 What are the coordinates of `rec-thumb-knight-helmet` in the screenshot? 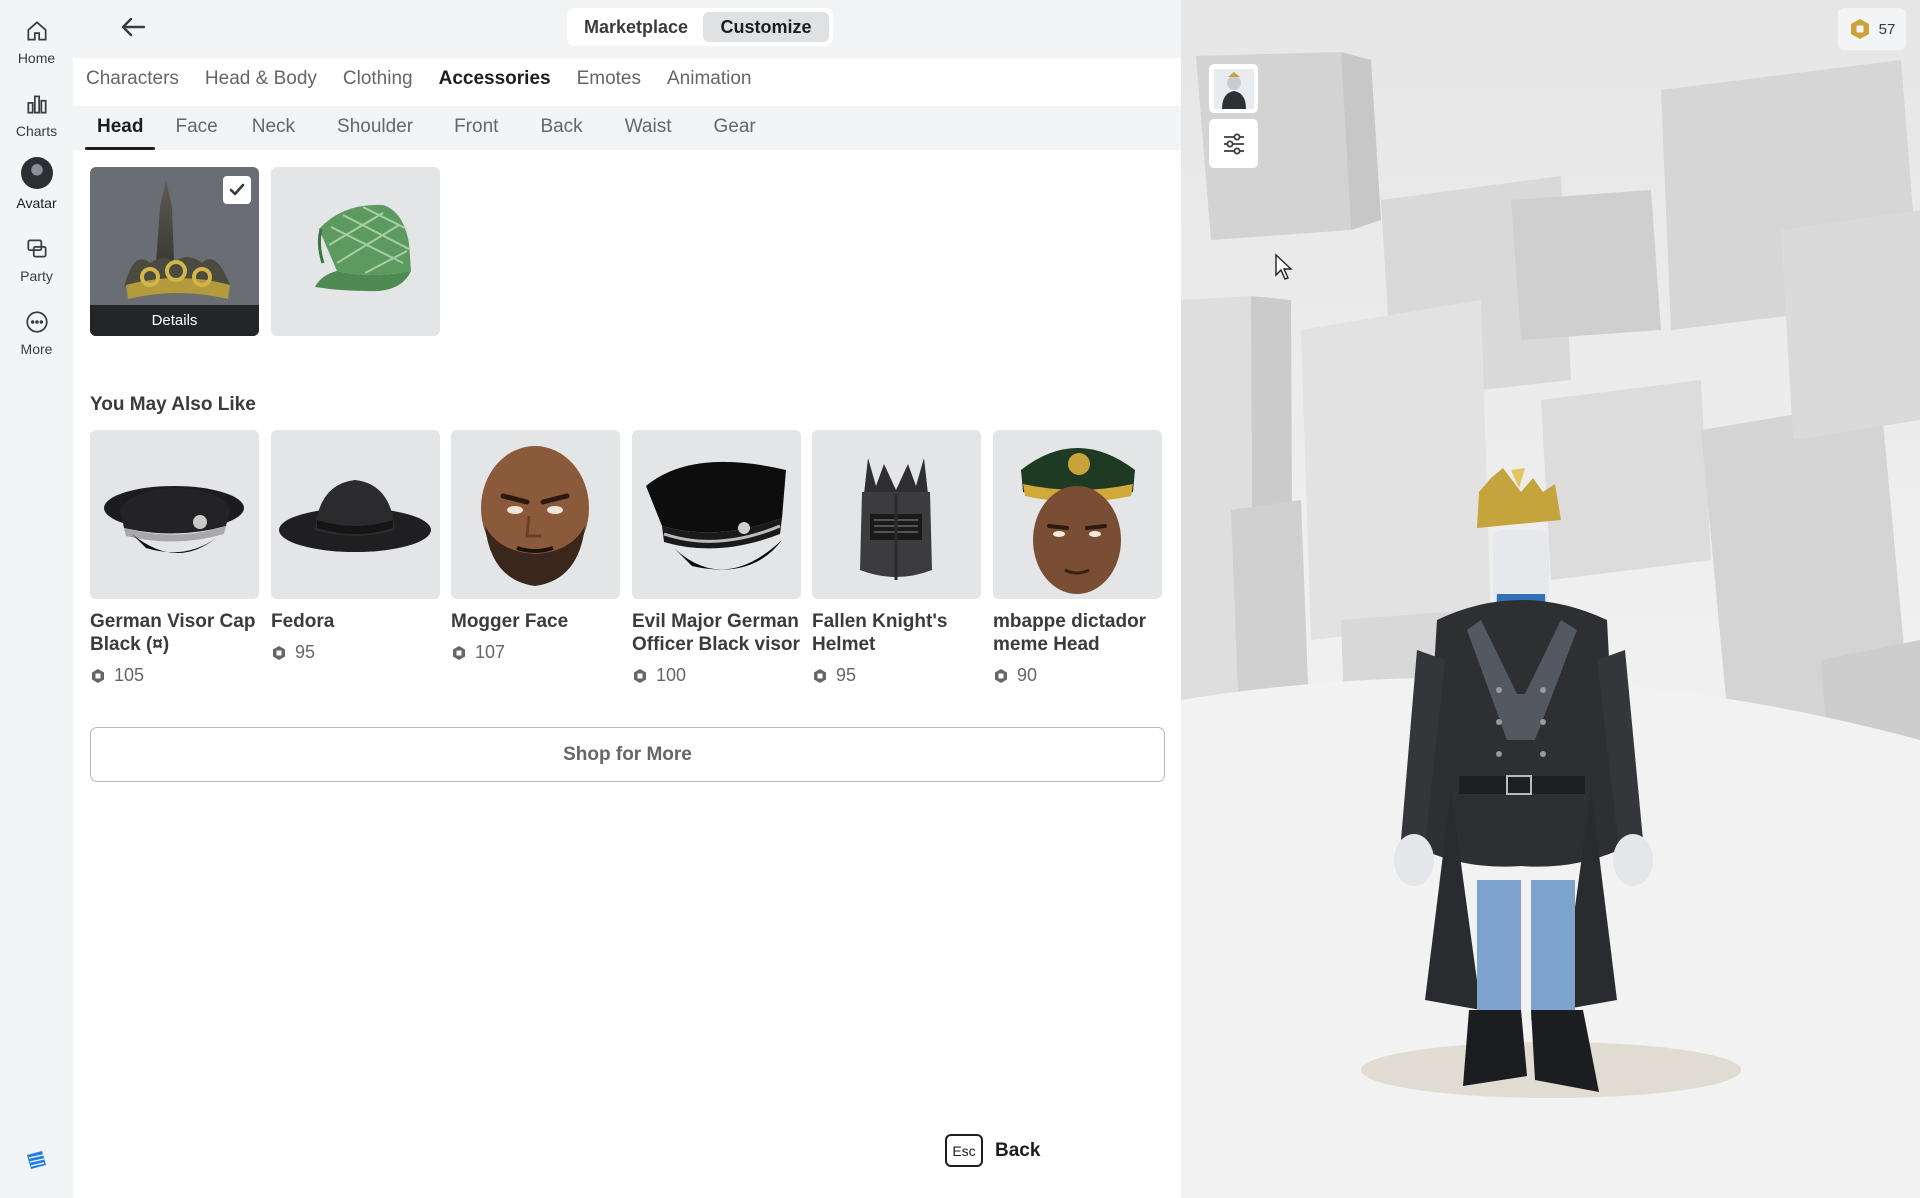 It's located at (896, 514).